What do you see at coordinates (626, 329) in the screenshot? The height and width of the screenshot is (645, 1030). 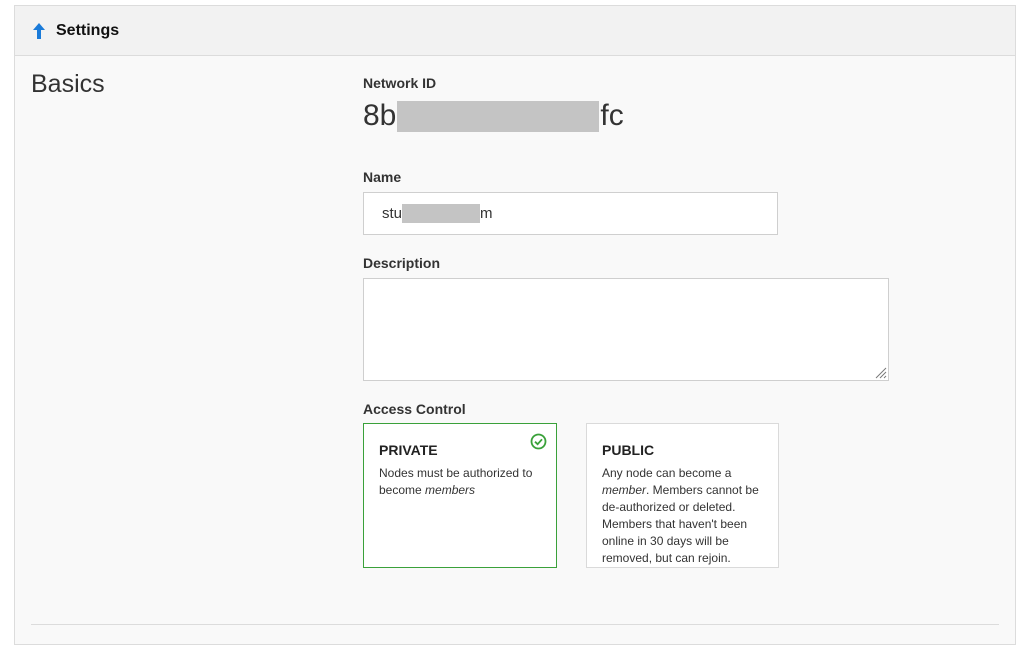 I see `description-textarea` at bounding box center [626, 329].